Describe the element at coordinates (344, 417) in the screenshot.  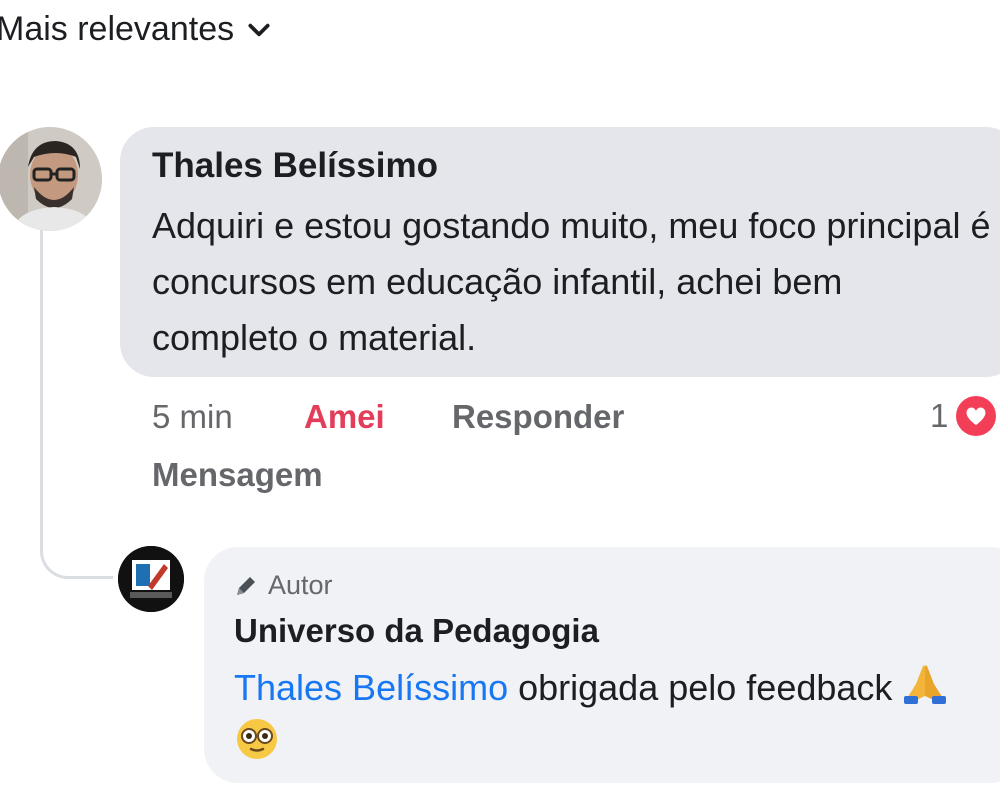
I see `love-reaction-button: Amei` at that location.